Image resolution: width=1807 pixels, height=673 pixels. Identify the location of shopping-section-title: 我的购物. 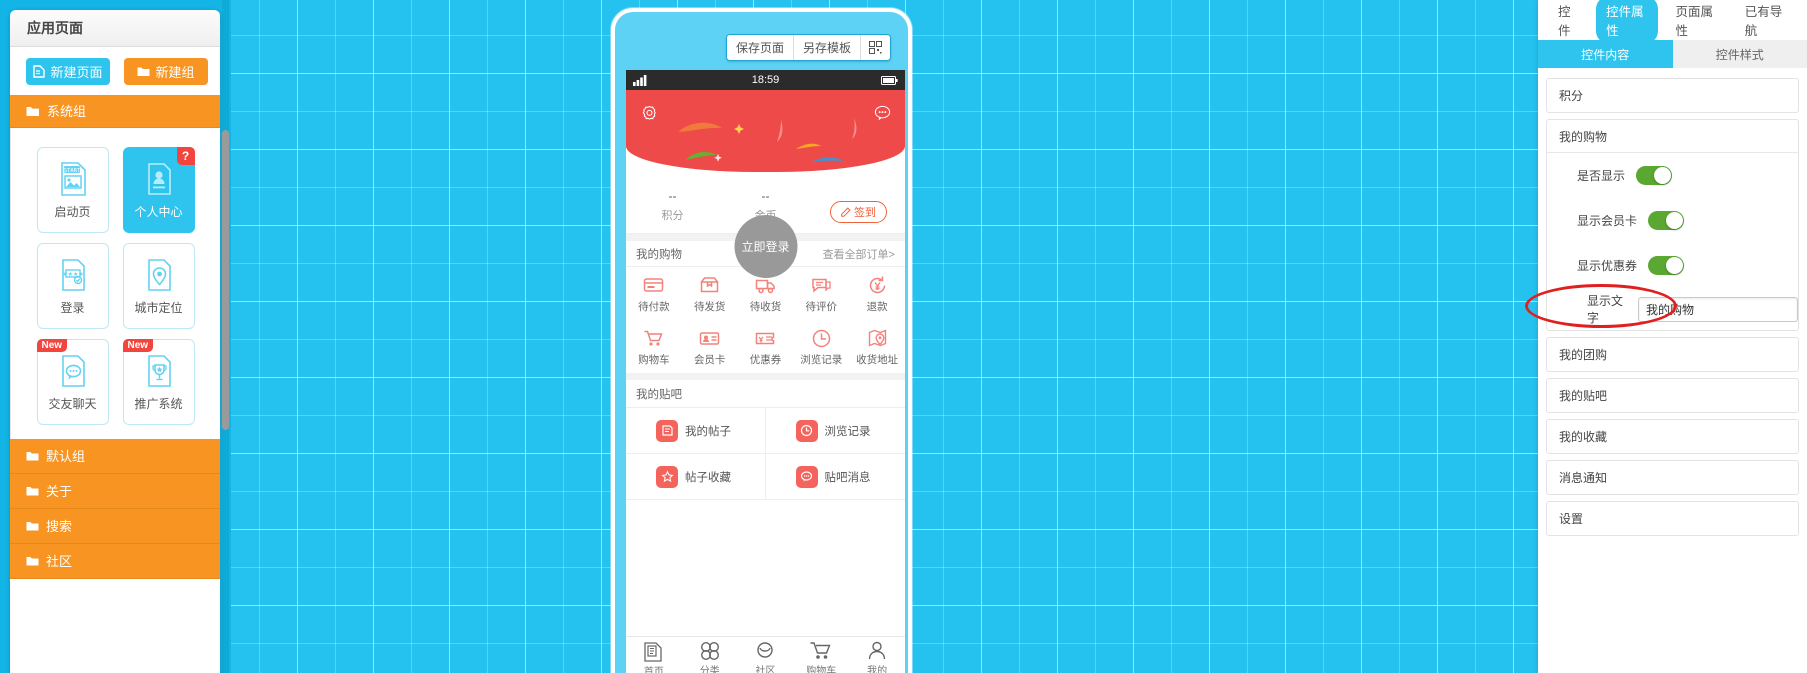
(659, 254).